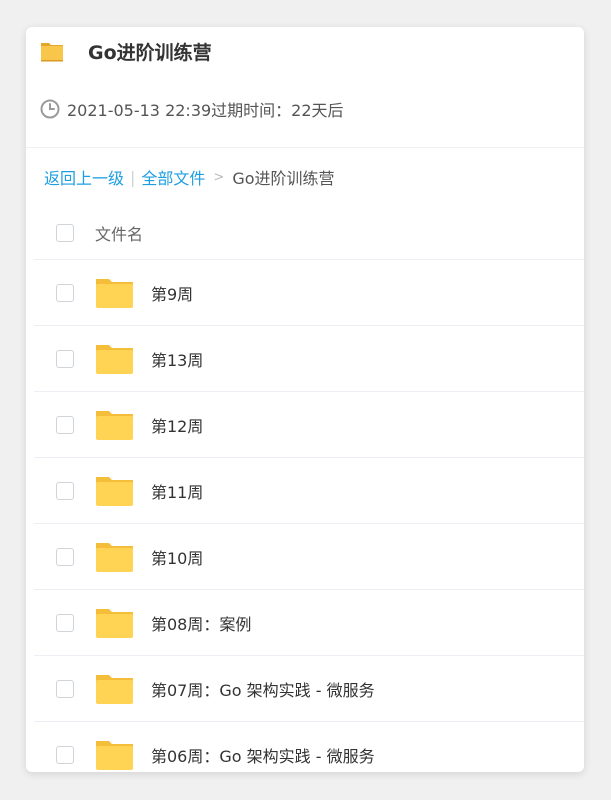  Describe the element at coordinates (309, 623) in the screenshot. I see `table-row: 第08周：案例` at that location.